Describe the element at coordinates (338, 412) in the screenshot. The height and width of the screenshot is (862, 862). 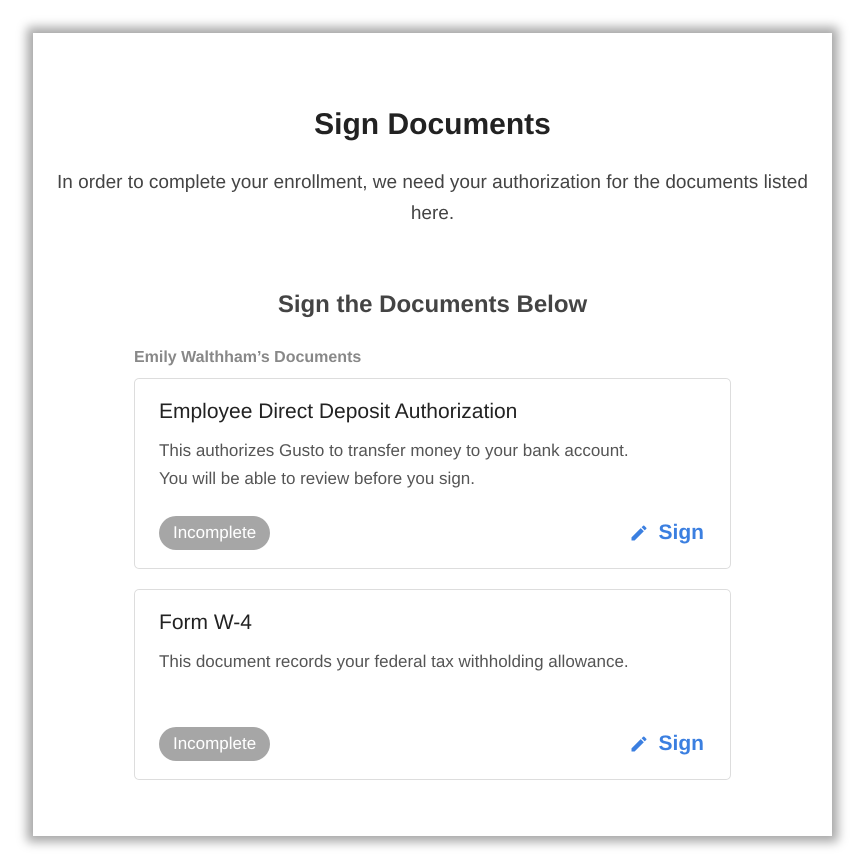
I see `document-title: Employee Direct Deposit Authorization` at that location.